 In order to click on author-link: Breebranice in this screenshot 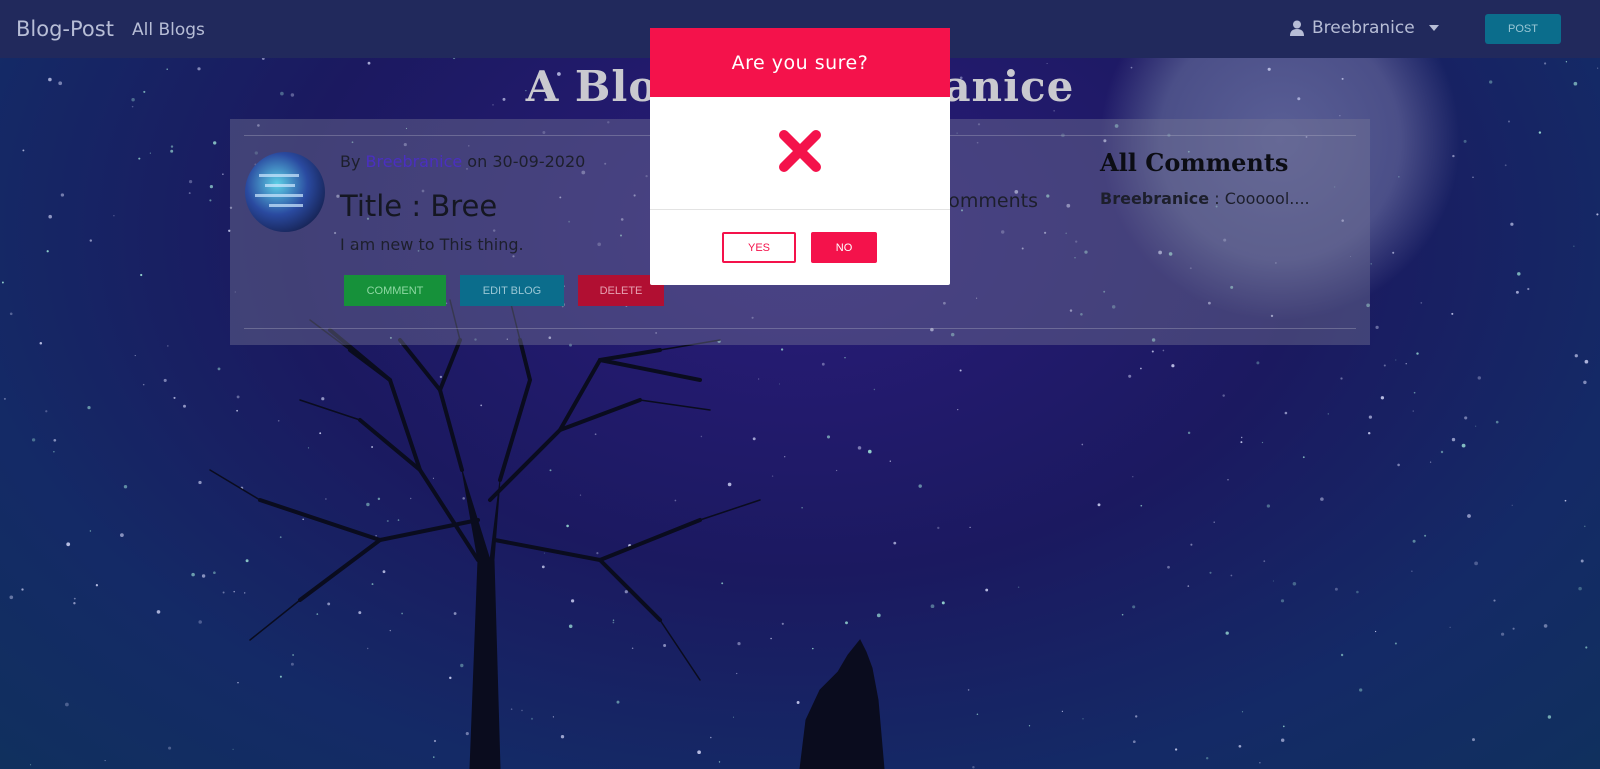, I will do `click(414, 161)`.